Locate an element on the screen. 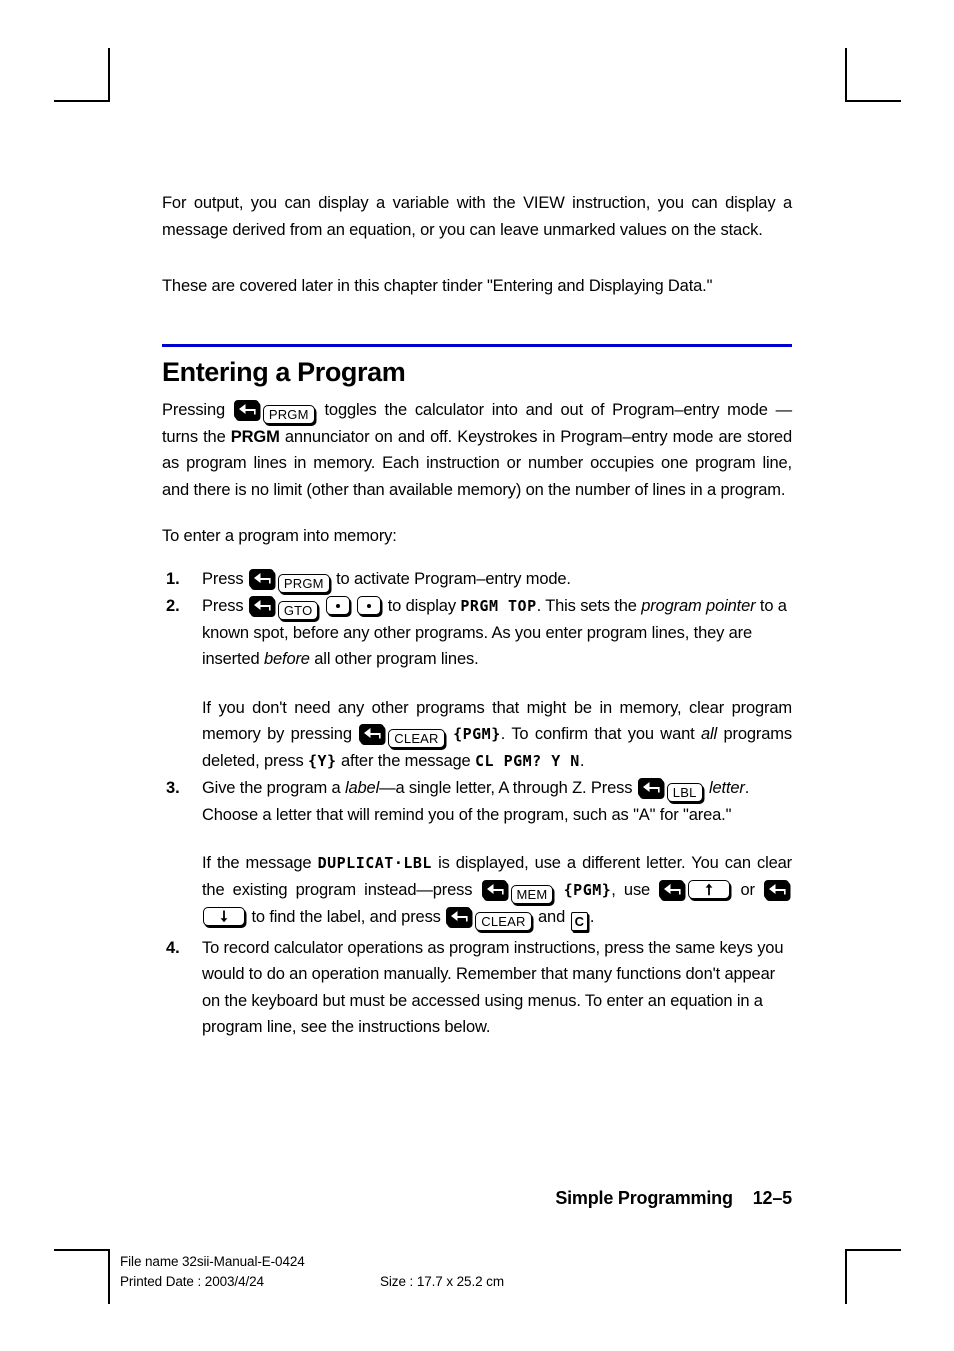  down-arrow-key is located at coordinates (224, 916).